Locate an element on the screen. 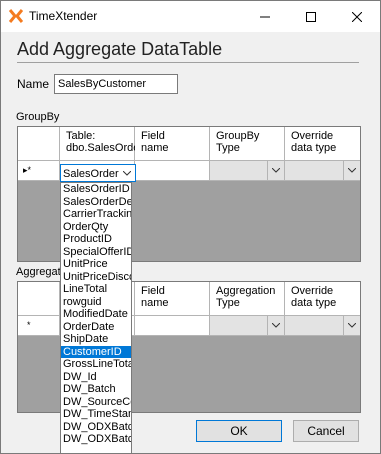  groupby-section-label: GroupBy is located at coordinates (38, 117).